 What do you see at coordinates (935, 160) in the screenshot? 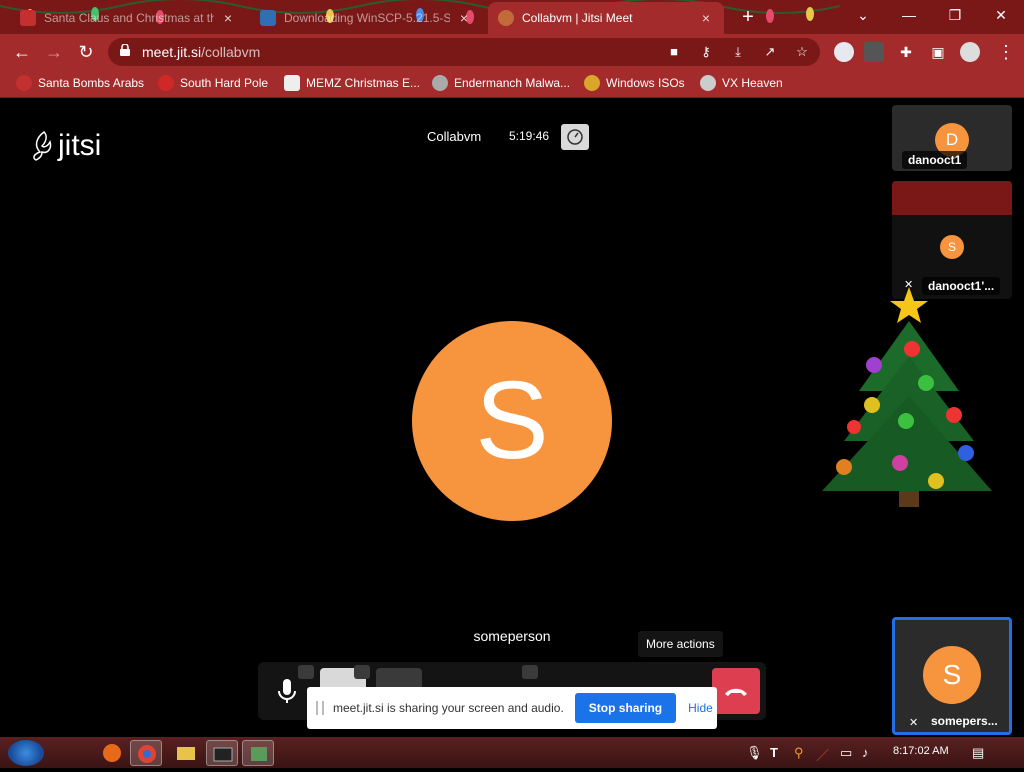
I see `participant-name: danooct1` at bounding box center [935, 160].